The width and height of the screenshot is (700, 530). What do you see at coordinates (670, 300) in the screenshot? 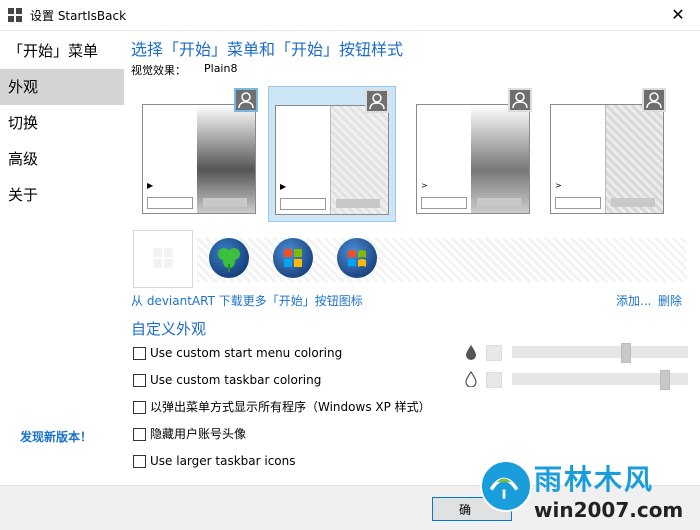
I see `delete-link: 删除` at bounding box center [670, 300].